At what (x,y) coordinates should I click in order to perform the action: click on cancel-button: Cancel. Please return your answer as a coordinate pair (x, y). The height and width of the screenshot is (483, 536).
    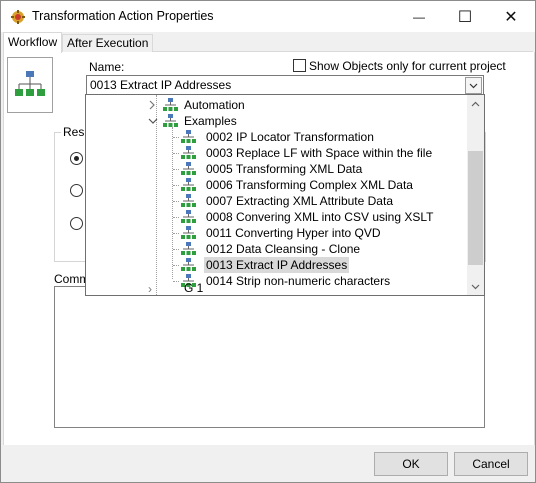
    Looking at the image, I should click on (491, 464).